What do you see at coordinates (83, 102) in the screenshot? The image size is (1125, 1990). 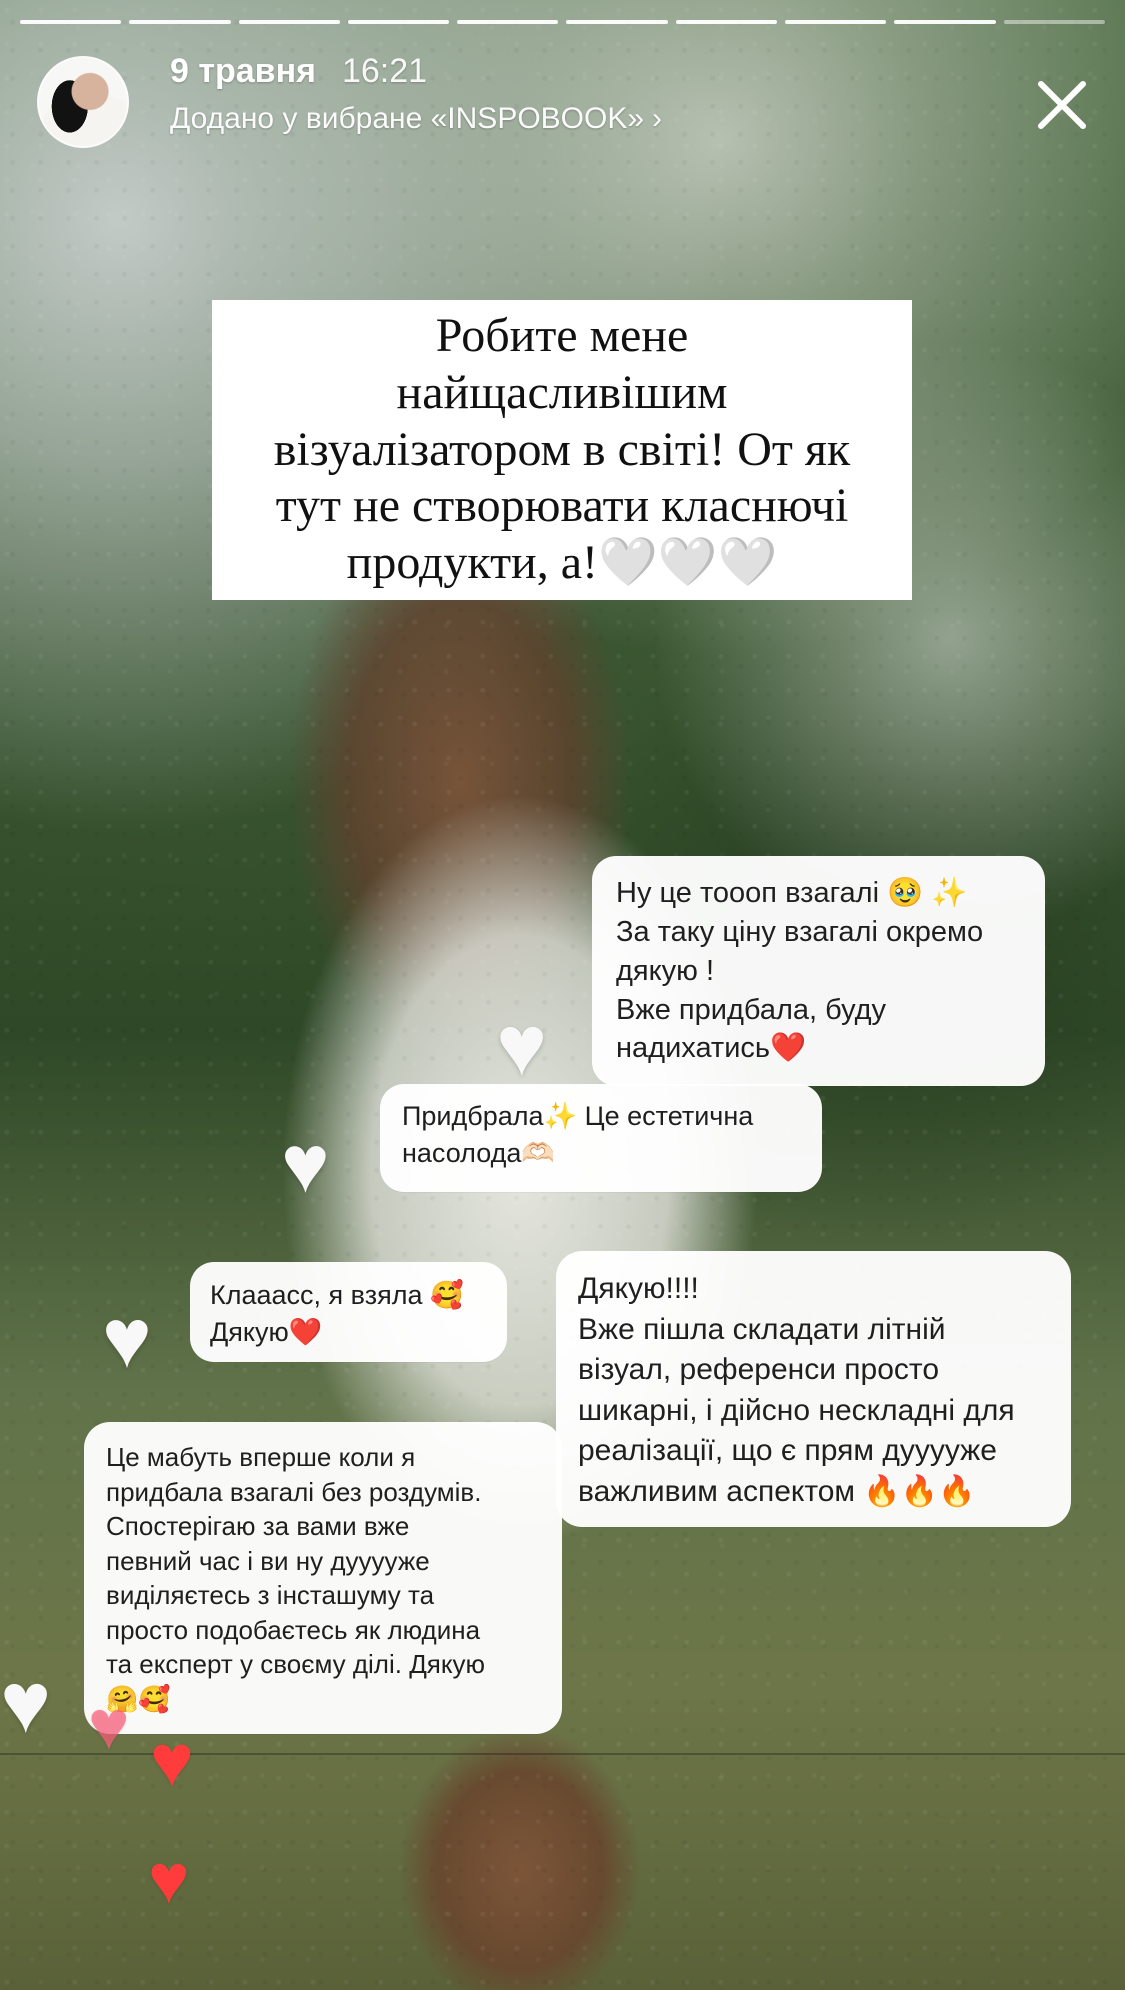 I see `avatar` at bounding box center [83, 102].